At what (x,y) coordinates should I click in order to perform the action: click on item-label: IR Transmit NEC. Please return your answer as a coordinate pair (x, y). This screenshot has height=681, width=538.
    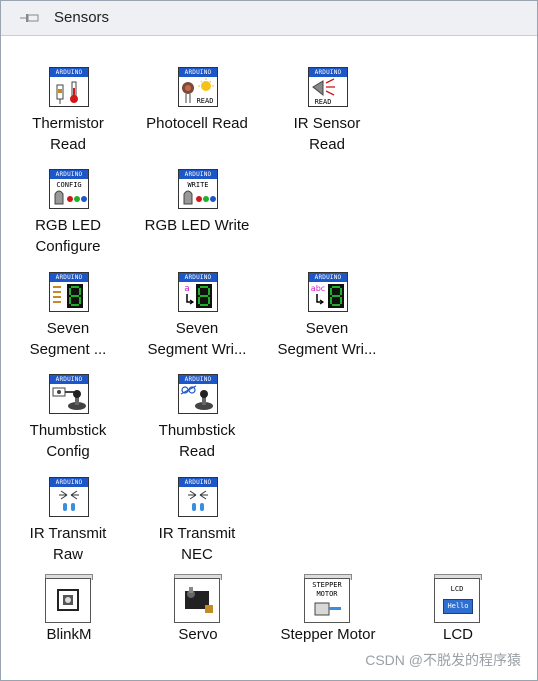
    Looking at the image, I should click on (197, 544).